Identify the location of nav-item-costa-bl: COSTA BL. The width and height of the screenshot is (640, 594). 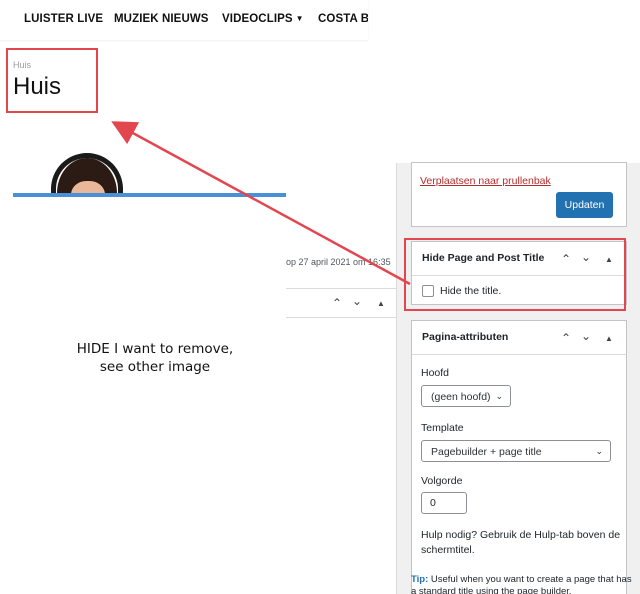
(343, 19).